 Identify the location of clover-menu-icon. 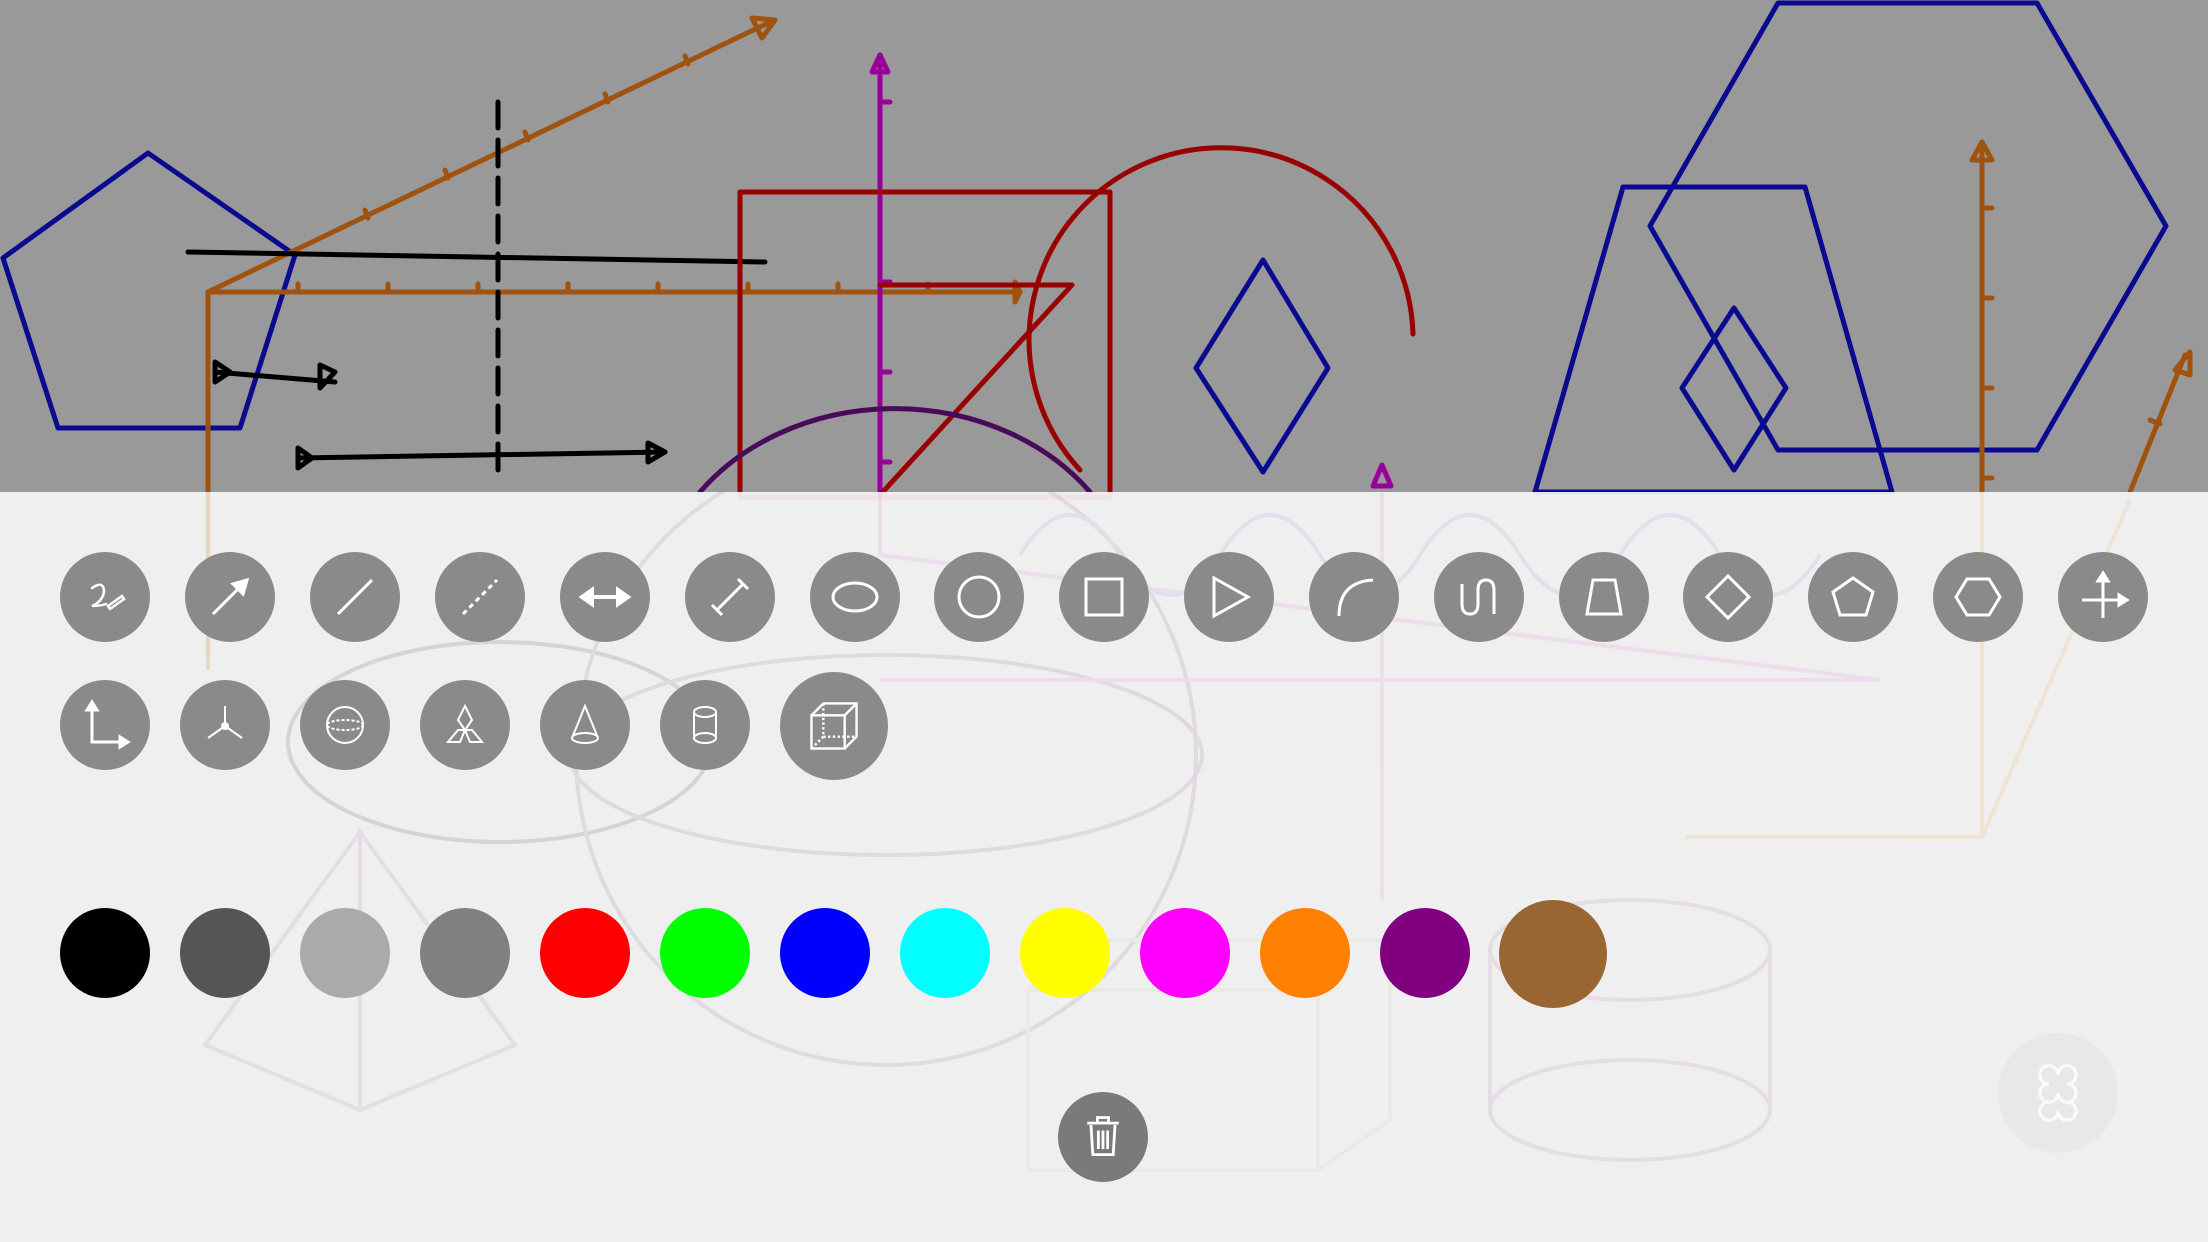
(2058, 1093).